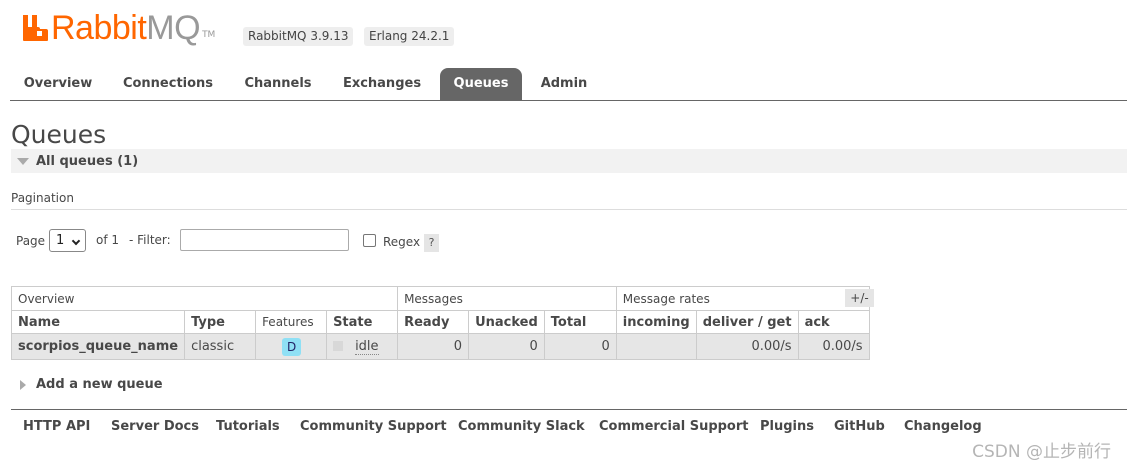  I want to click on logo-wordmark: RabbitMQ, so click(126, 28).